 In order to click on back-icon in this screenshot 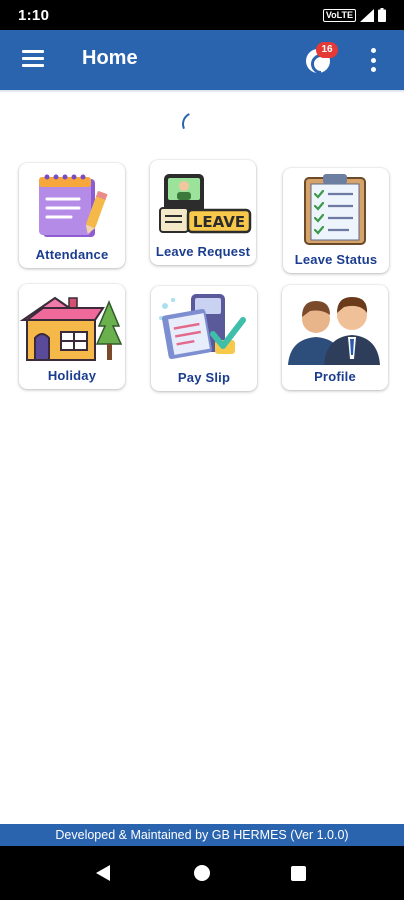, I will do `click(103, 873)`.